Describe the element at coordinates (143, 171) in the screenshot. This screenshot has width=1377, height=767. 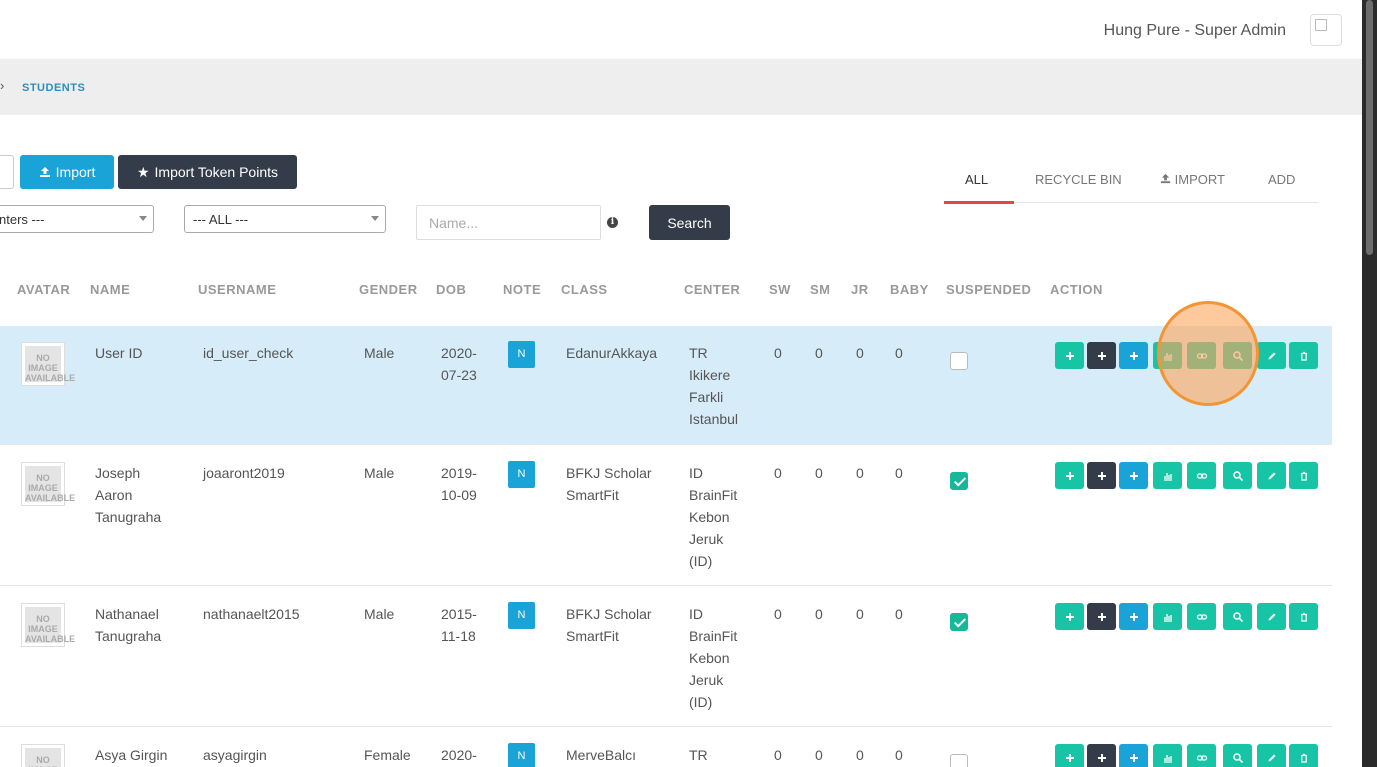
I see `star-icon: ★` at that location.